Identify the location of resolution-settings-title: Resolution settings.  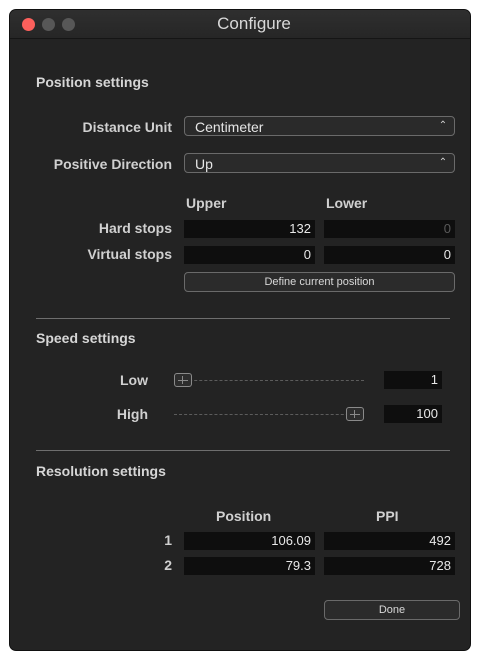
(101, 471).